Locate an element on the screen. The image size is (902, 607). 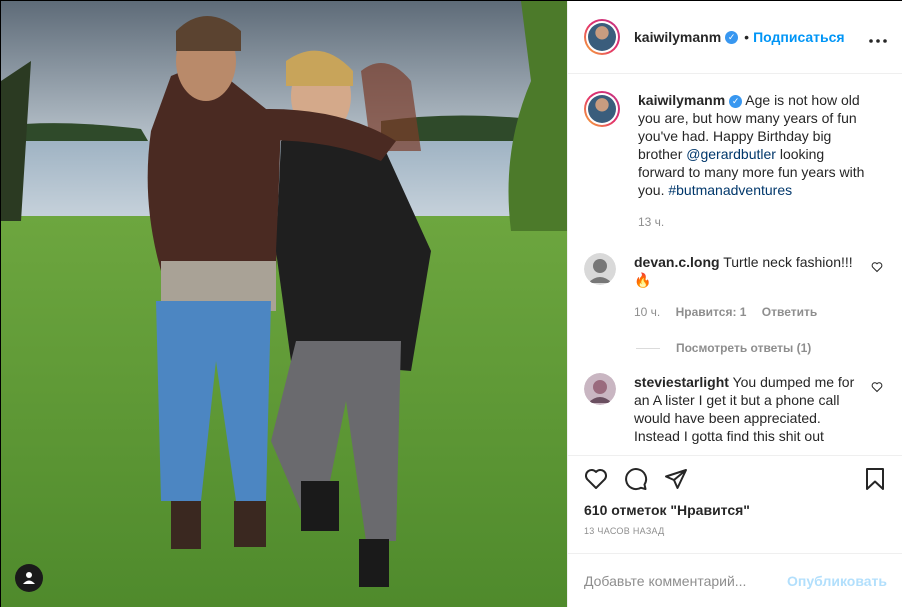
post-timestamp: 13 часов назад is located at coordinates (735, 531).